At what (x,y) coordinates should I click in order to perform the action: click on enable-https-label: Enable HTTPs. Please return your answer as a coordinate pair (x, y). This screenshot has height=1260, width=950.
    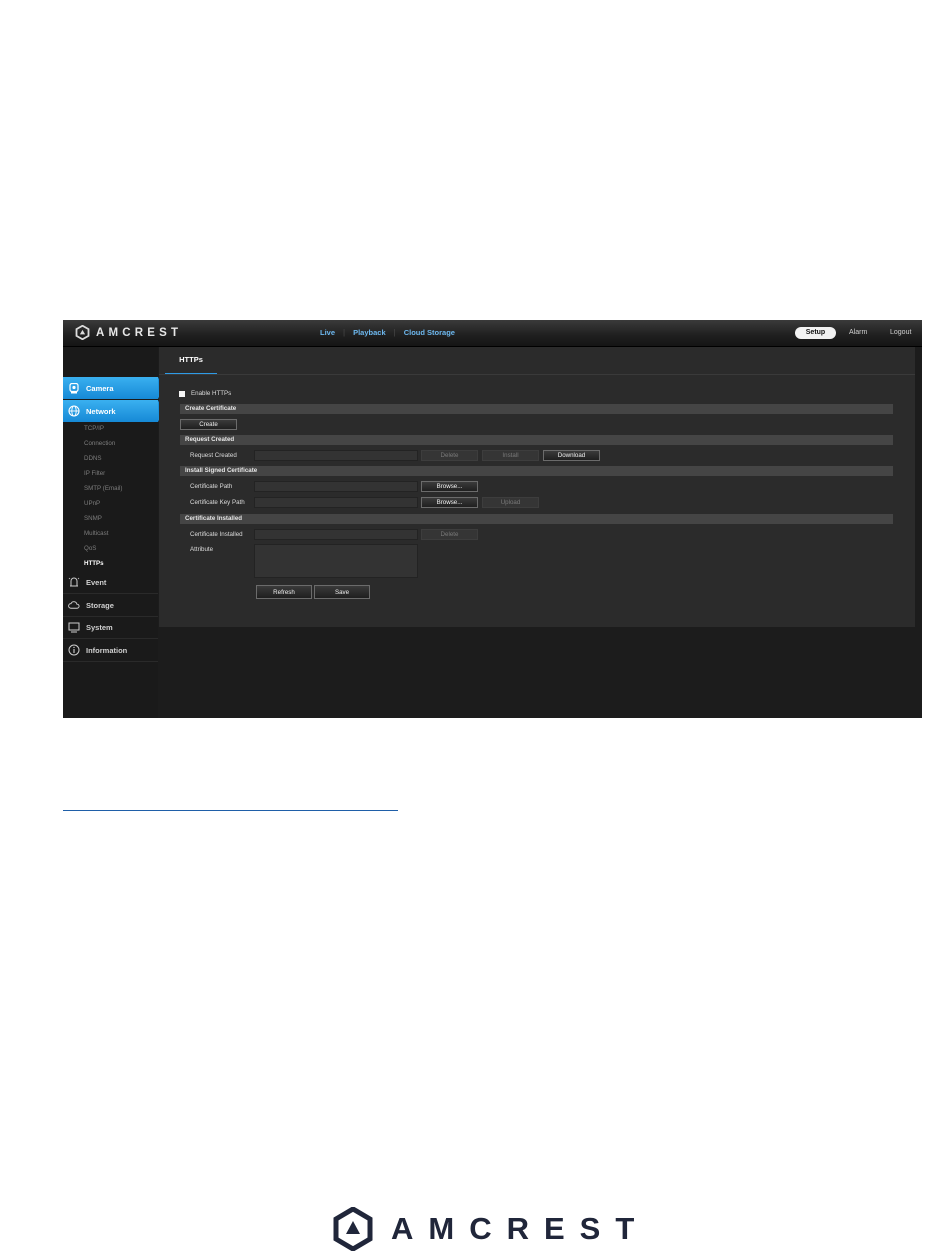
    Looking at the image, I should click on (211, 393).